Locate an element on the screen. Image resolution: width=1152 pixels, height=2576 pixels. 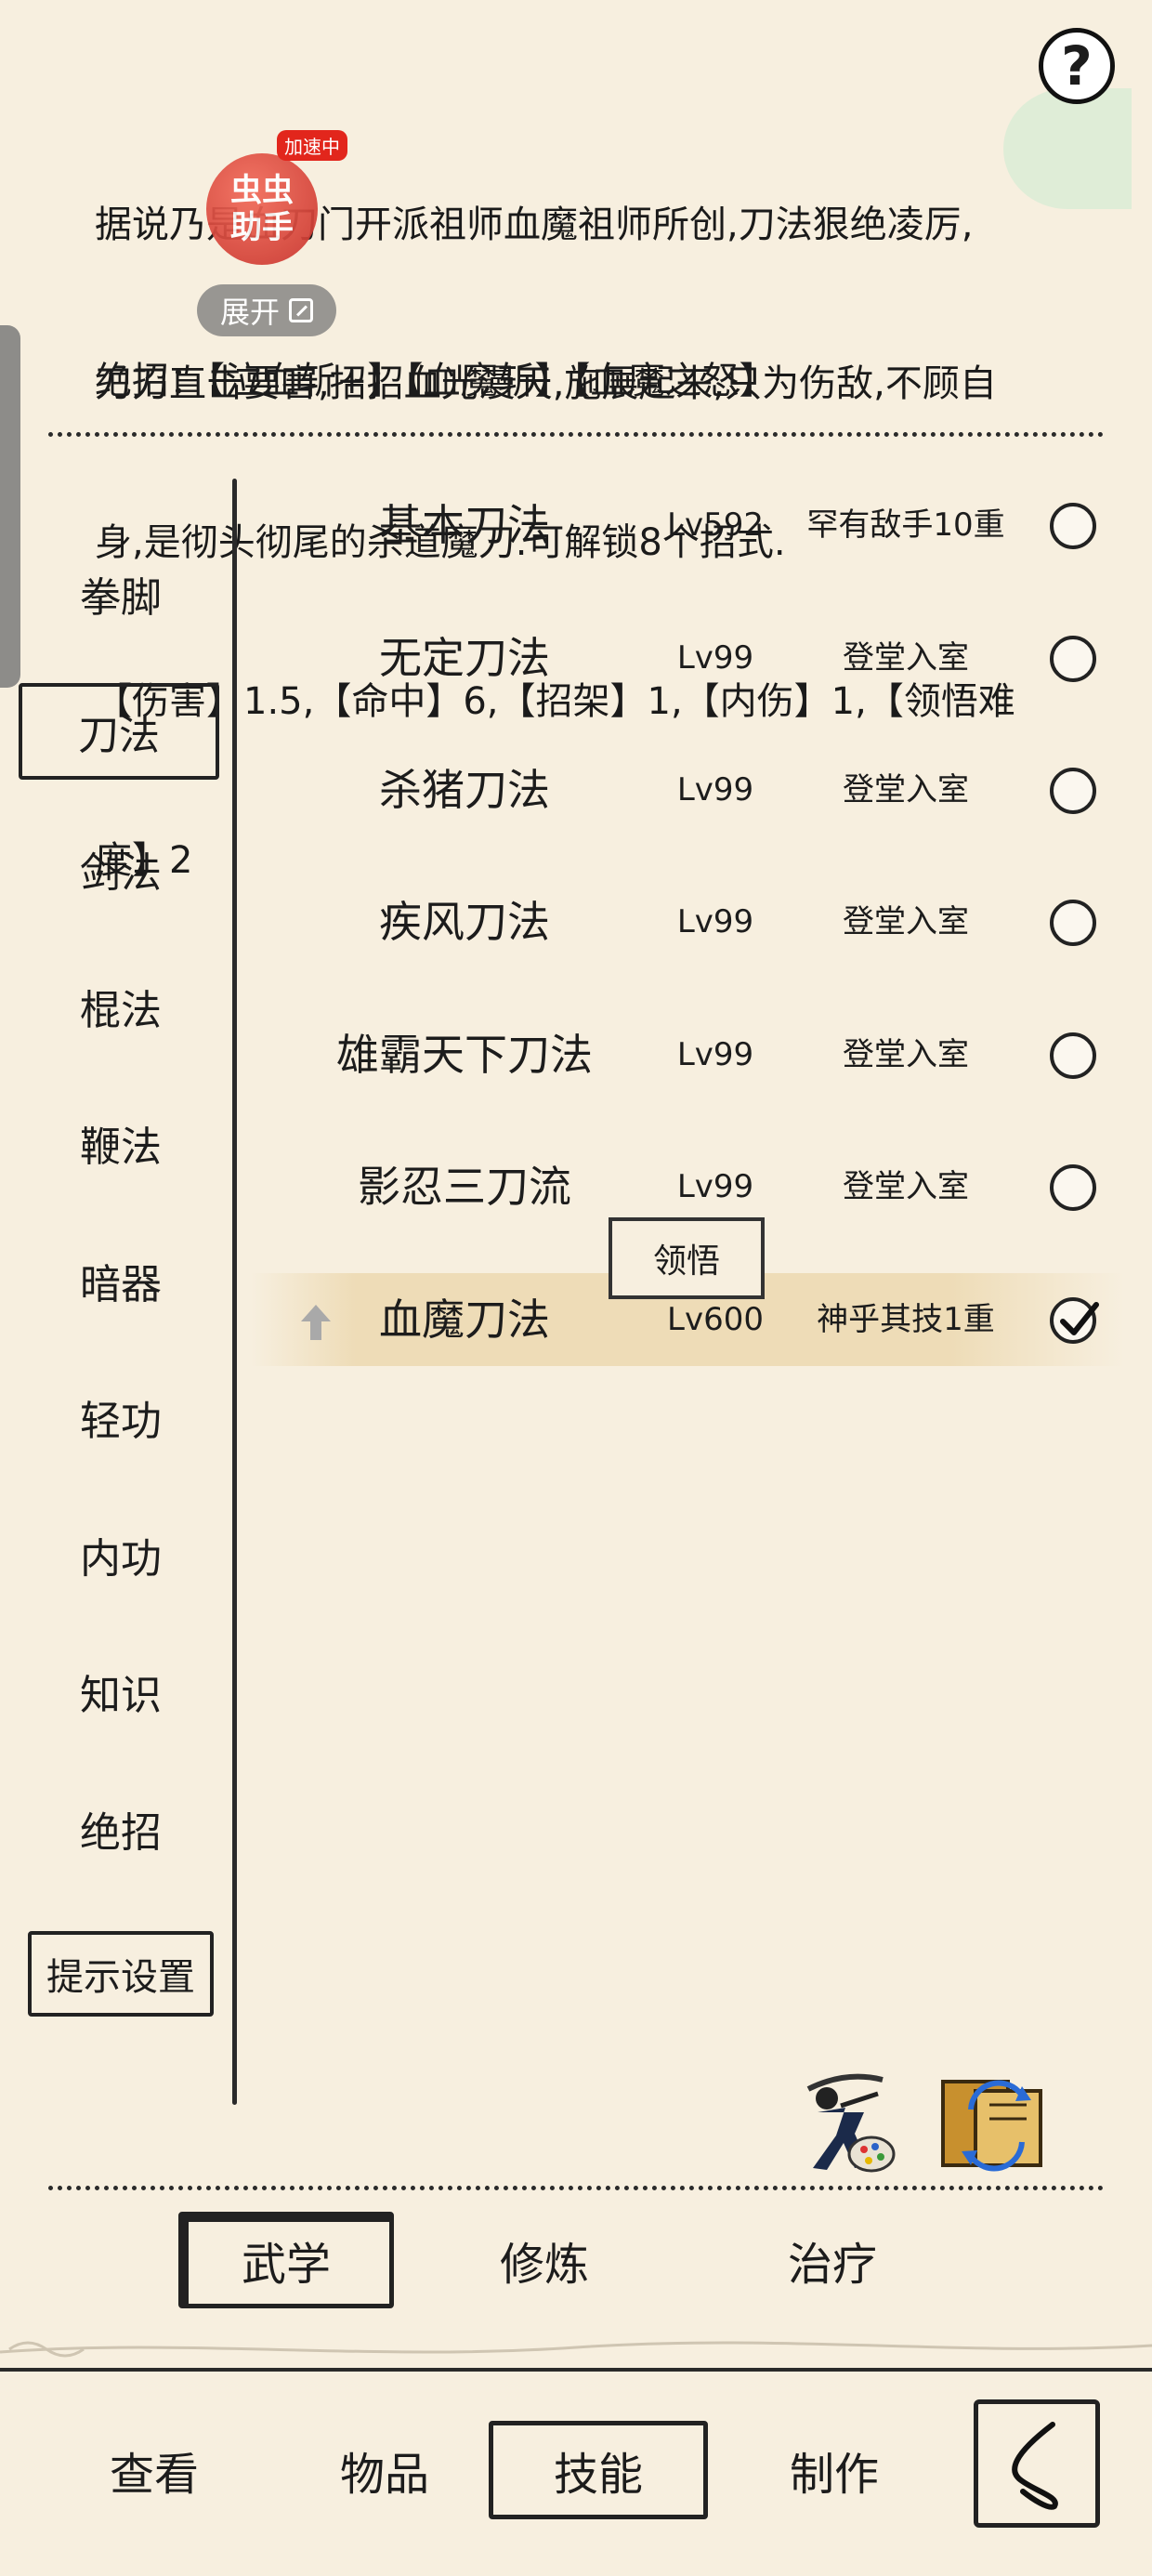
back-chevron-icon is located at coordinates (1035, 2466).